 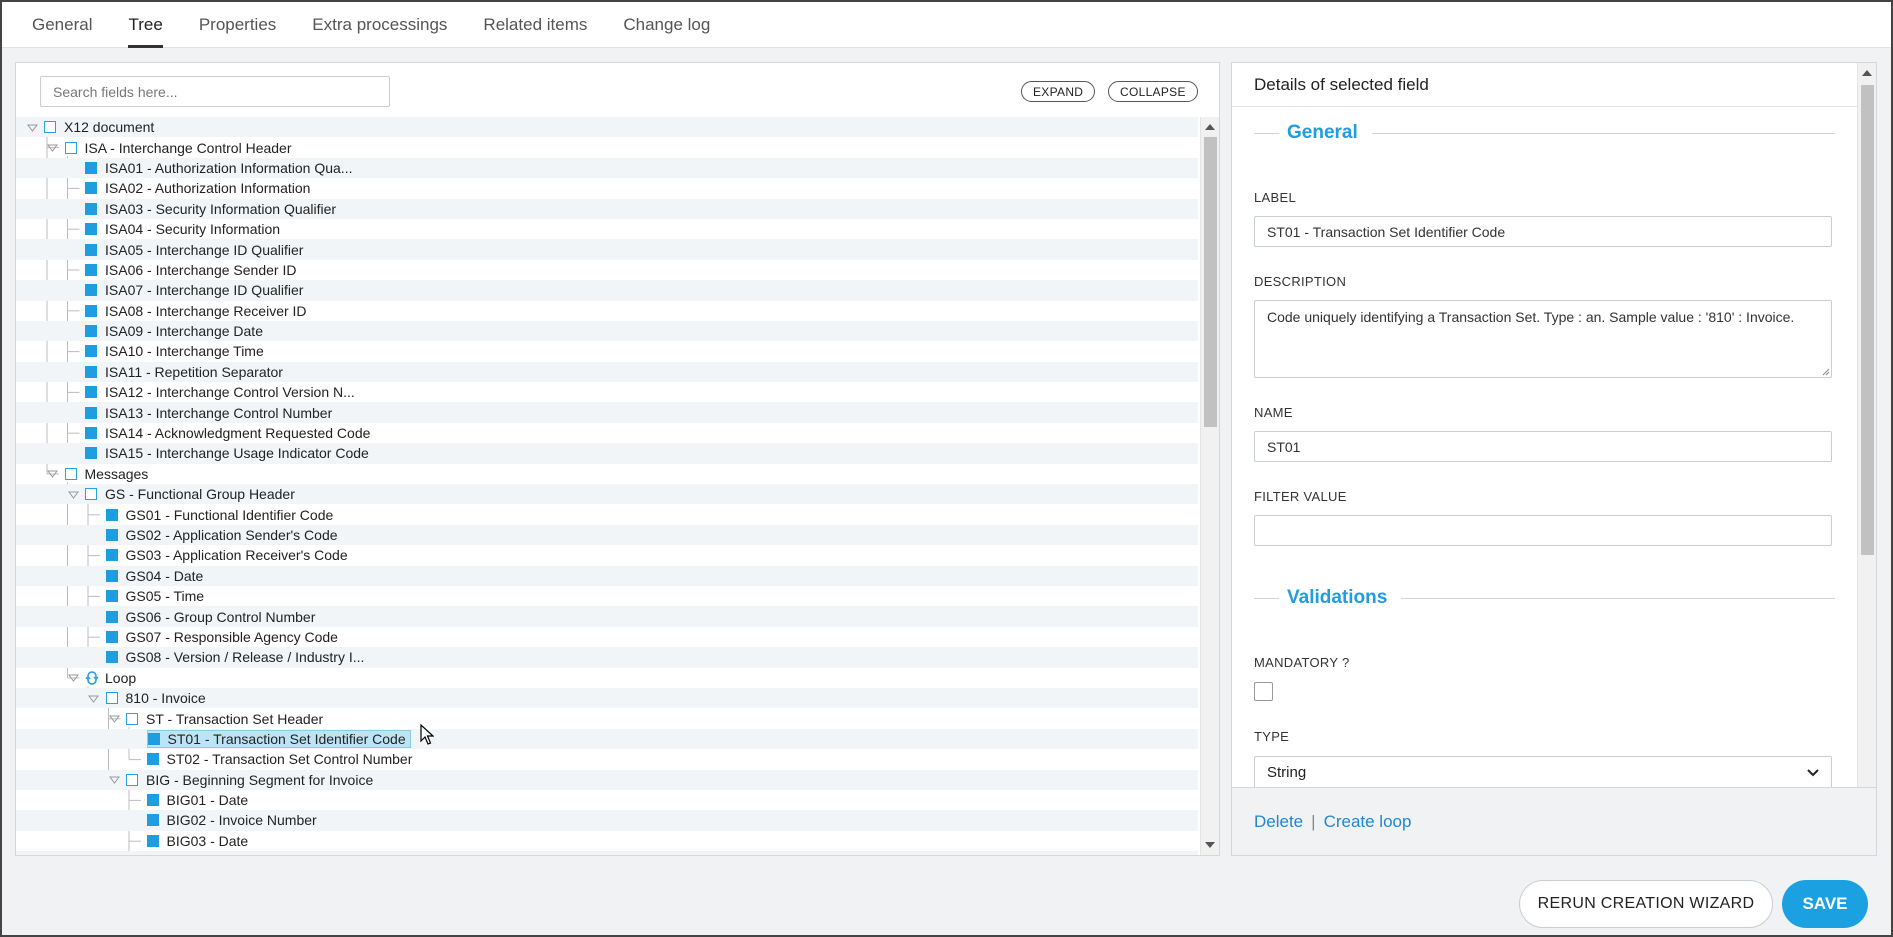 I want to click on tree-node-content: GS07 - Responsible Agency Code, so click(x=223, y=637).